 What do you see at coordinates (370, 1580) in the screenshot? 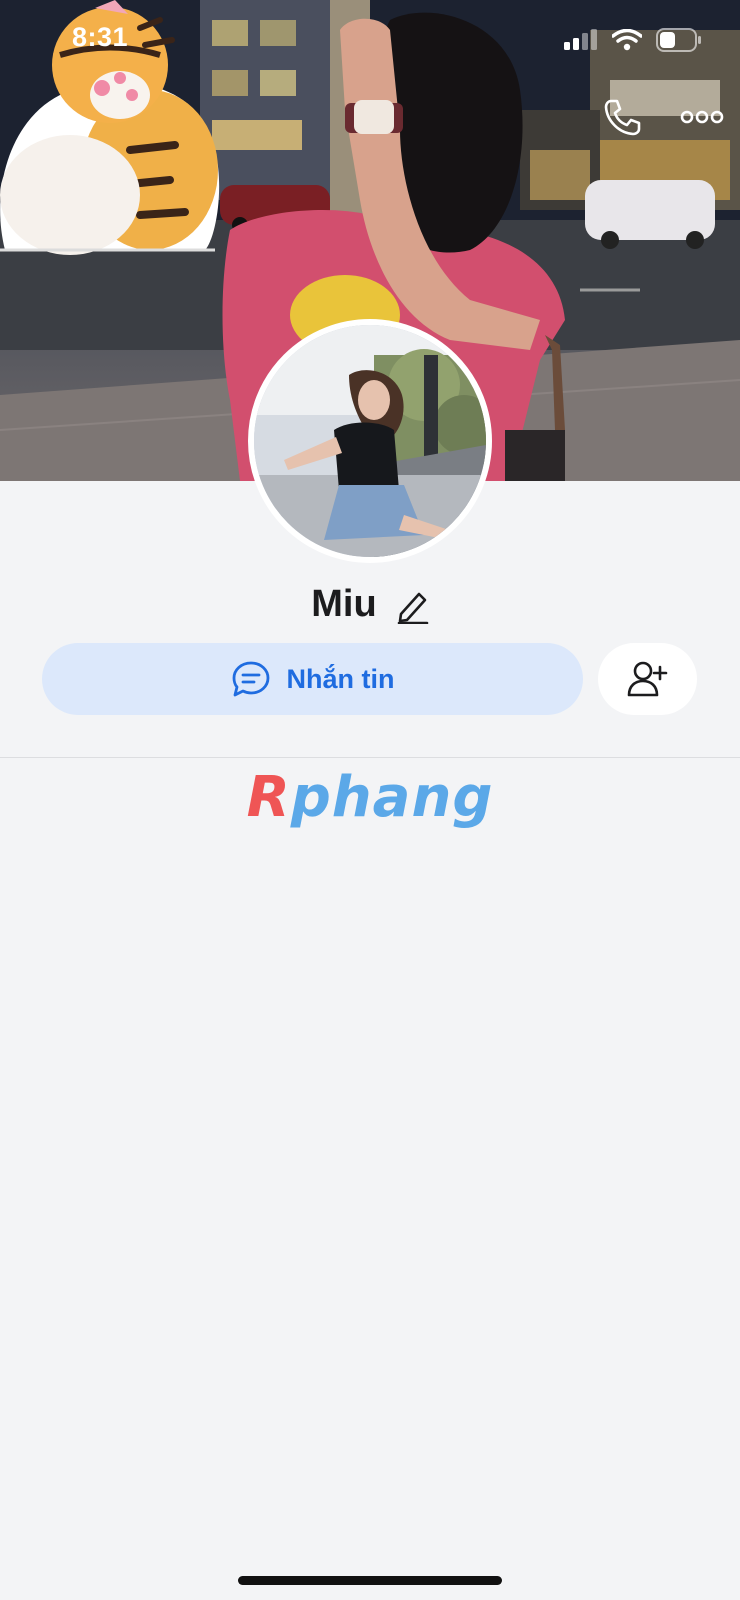
I see `home-indicator` at bounding box center [370, 1580].